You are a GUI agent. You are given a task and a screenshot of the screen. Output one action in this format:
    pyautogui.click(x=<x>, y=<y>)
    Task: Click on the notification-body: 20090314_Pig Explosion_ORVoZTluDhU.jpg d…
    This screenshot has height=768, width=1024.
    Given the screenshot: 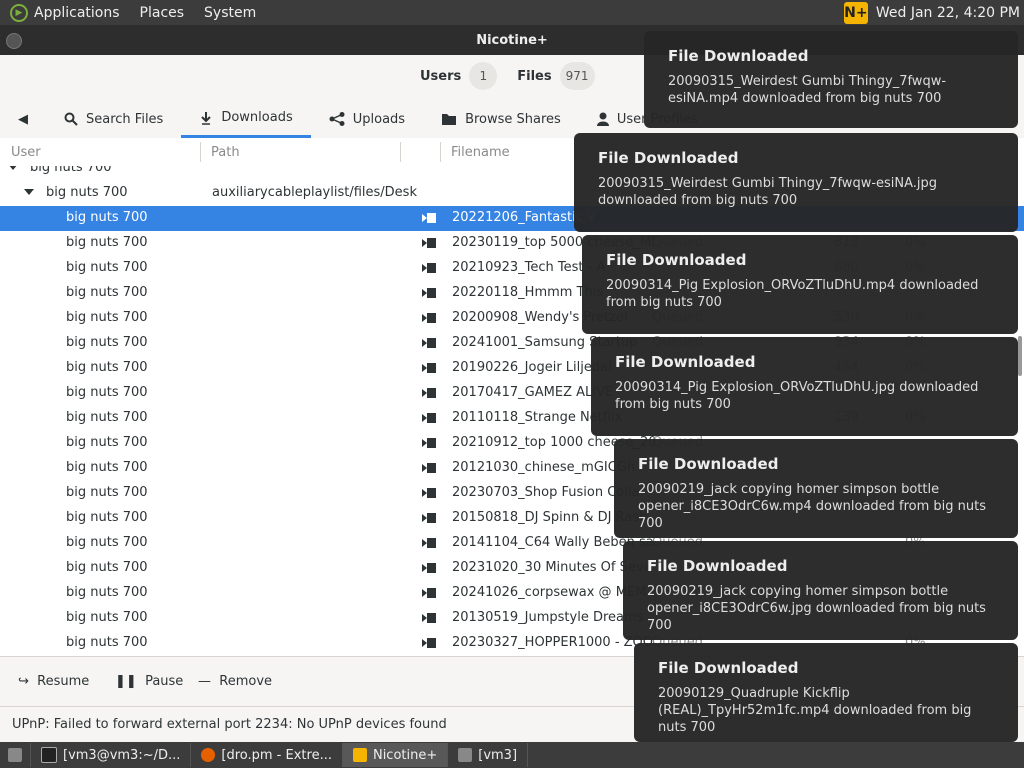 What is the action you would take?
    pyautogui.click(x=797, y=396)
    